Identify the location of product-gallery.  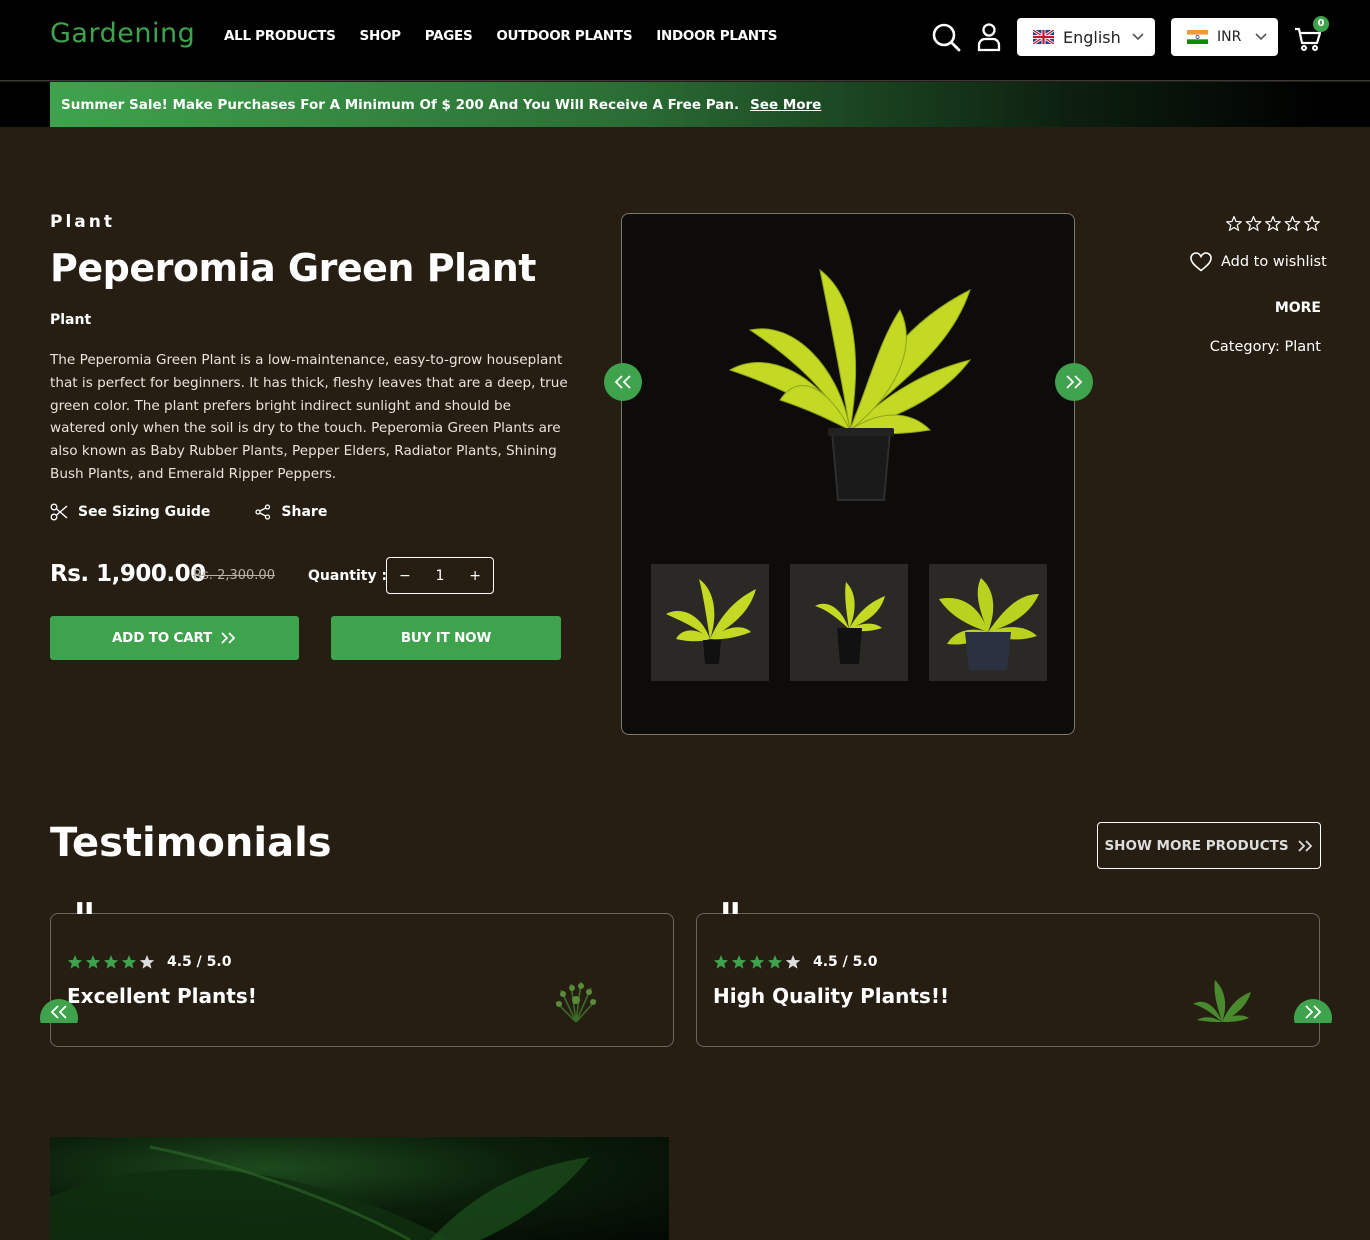
(848, 474).